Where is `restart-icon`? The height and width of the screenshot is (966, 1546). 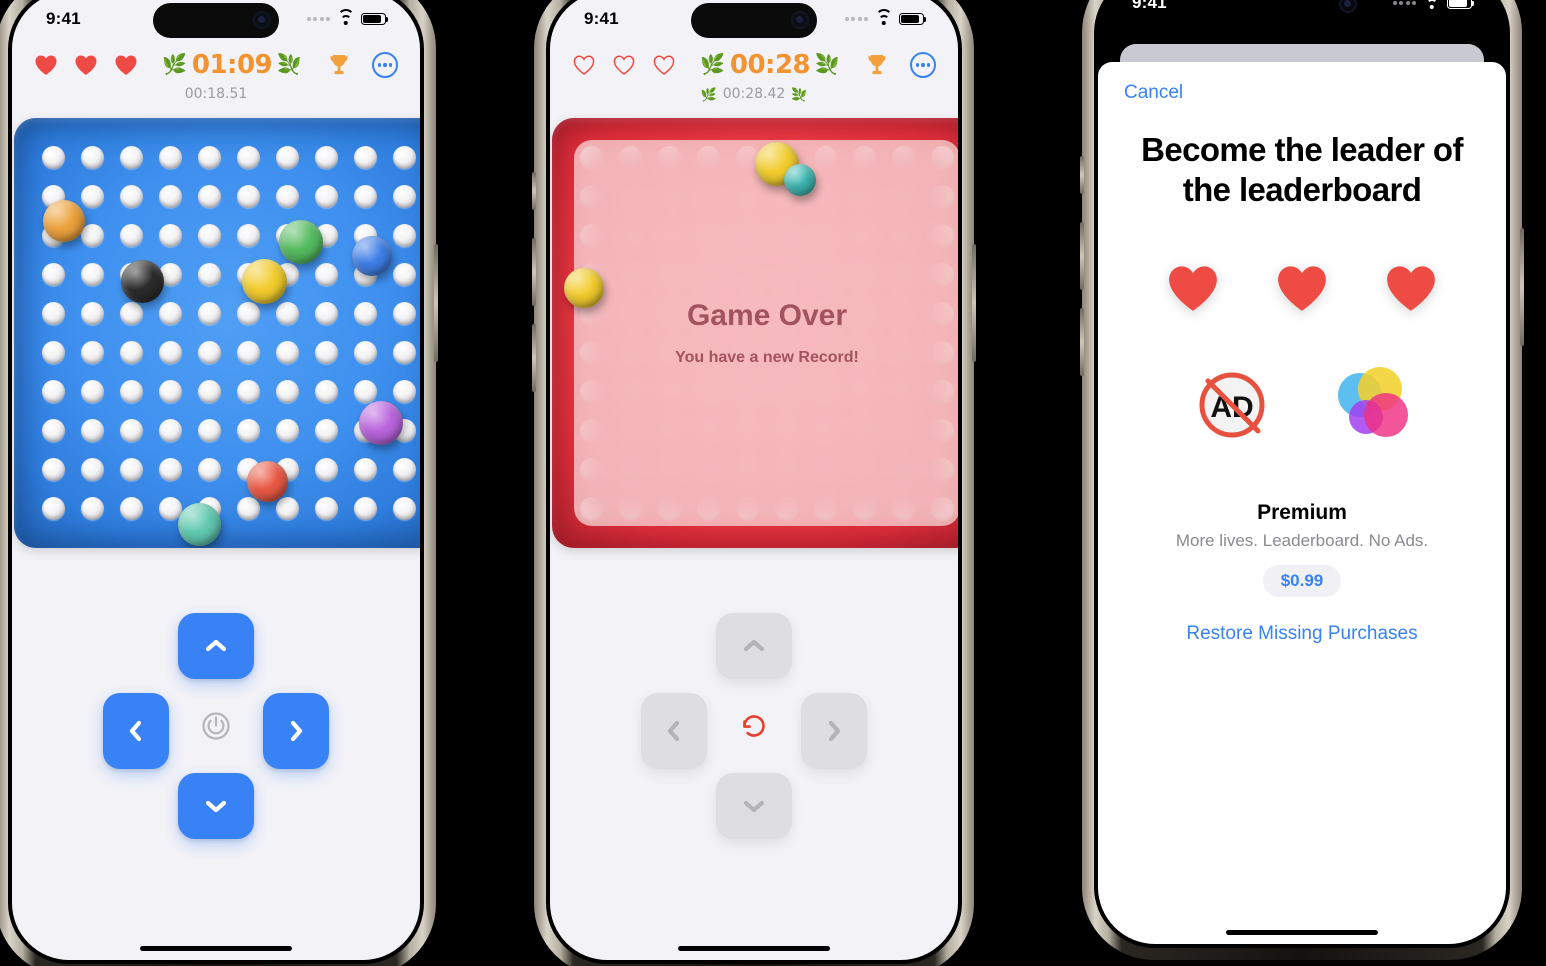 restart-icon is located at coordinates (754, 726).